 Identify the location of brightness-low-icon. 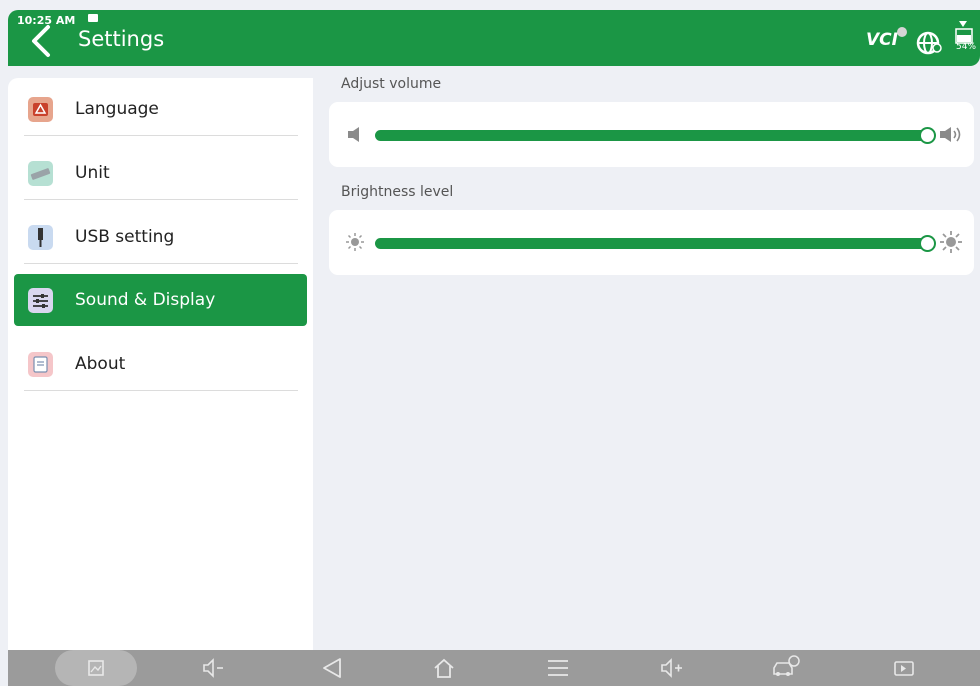
(355, 242).